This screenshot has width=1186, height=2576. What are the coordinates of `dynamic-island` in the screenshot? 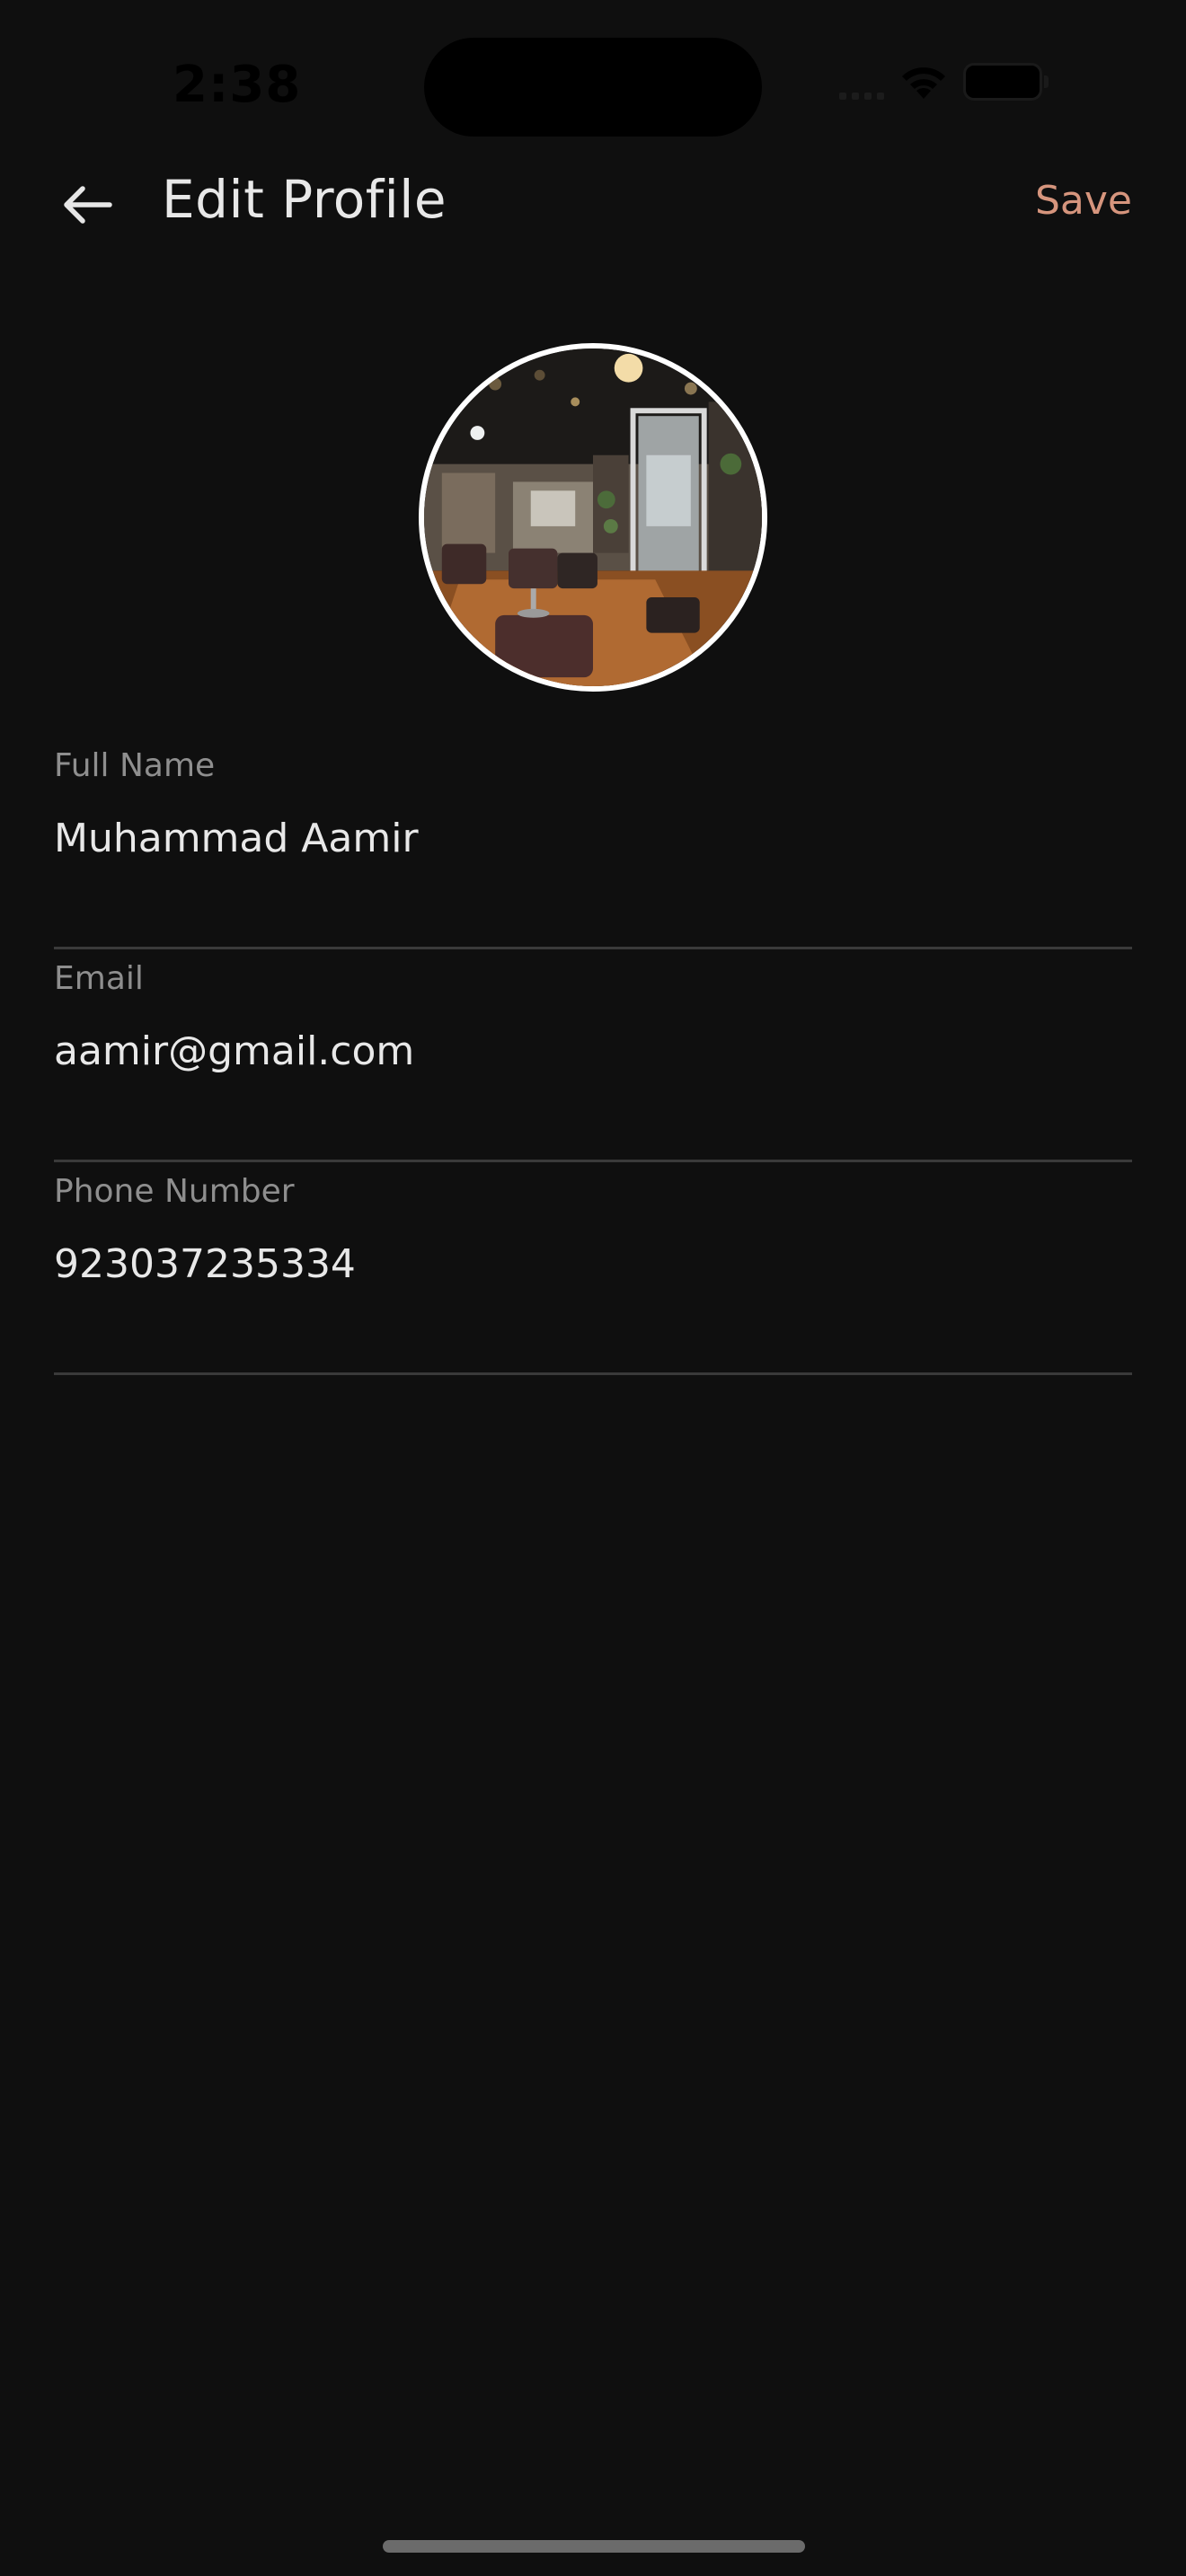 It's located at (593, 87).